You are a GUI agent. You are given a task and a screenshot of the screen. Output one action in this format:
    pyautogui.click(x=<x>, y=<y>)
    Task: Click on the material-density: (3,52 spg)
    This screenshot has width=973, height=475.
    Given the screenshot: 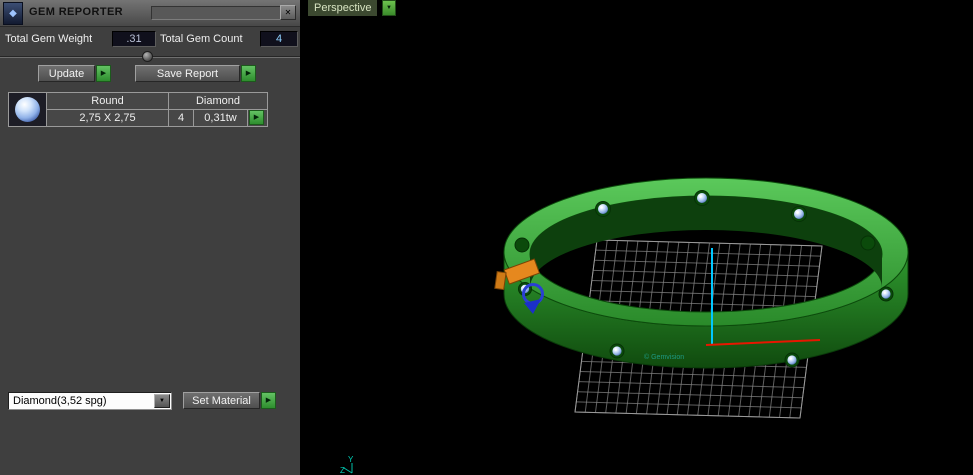 What is the action you would take?
    pyautogui.click(x=82, y=401)
    